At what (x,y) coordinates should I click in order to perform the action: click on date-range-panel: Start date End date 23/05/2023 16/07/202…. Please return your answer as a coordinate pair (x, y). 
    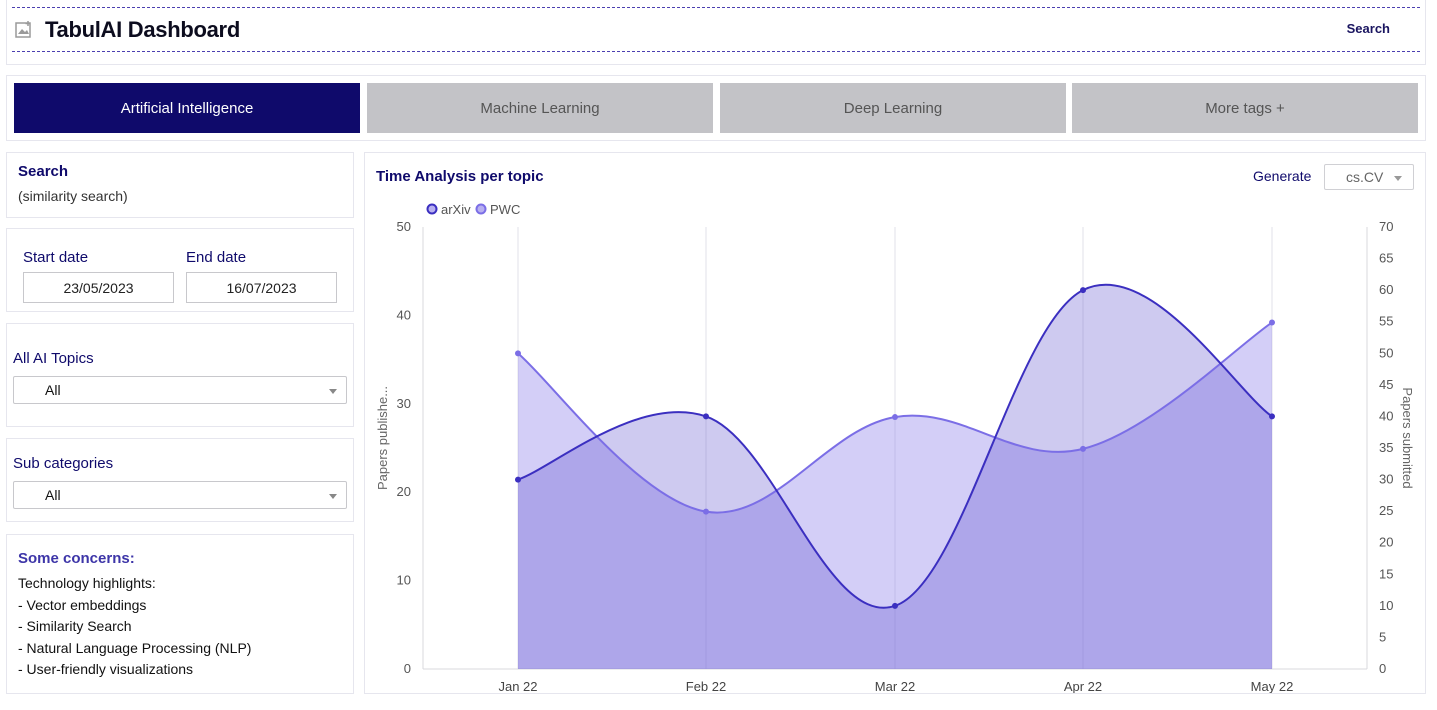
    Looking at the image, I should click on (180, 270).